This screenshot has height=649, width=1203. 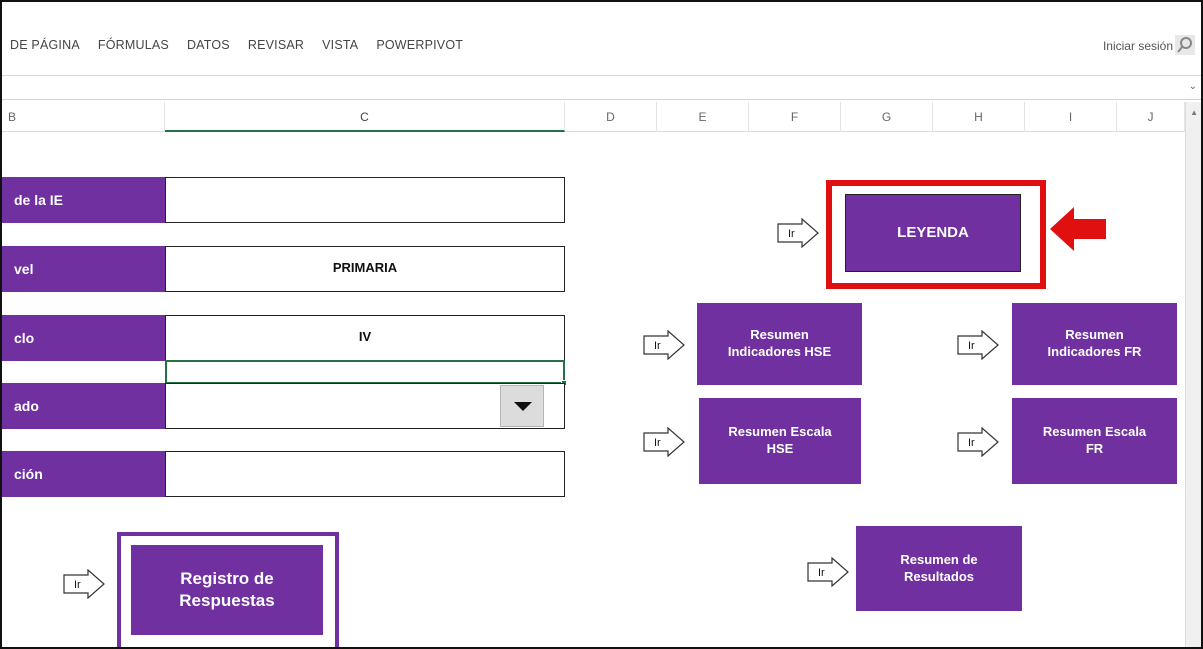 I want to click on resumen-resultados-button: Resumen de Resultados, so click(x=939, y=568).